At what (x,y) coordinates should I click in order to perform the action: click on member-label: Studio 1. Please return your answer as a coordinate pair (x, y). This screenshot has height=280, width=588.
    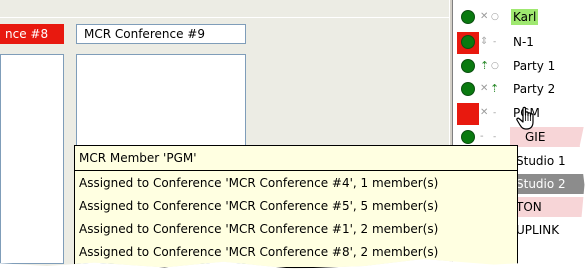
    Looking at the image, I should click on (541, 161).